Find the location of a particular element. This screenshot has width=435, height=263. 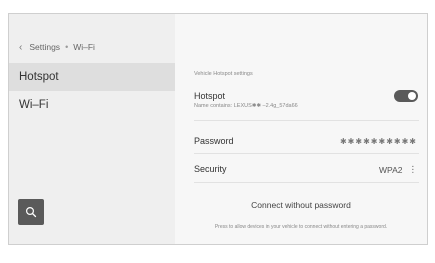

breadcrumb-root: Settings is located at coordinates (44, 47).